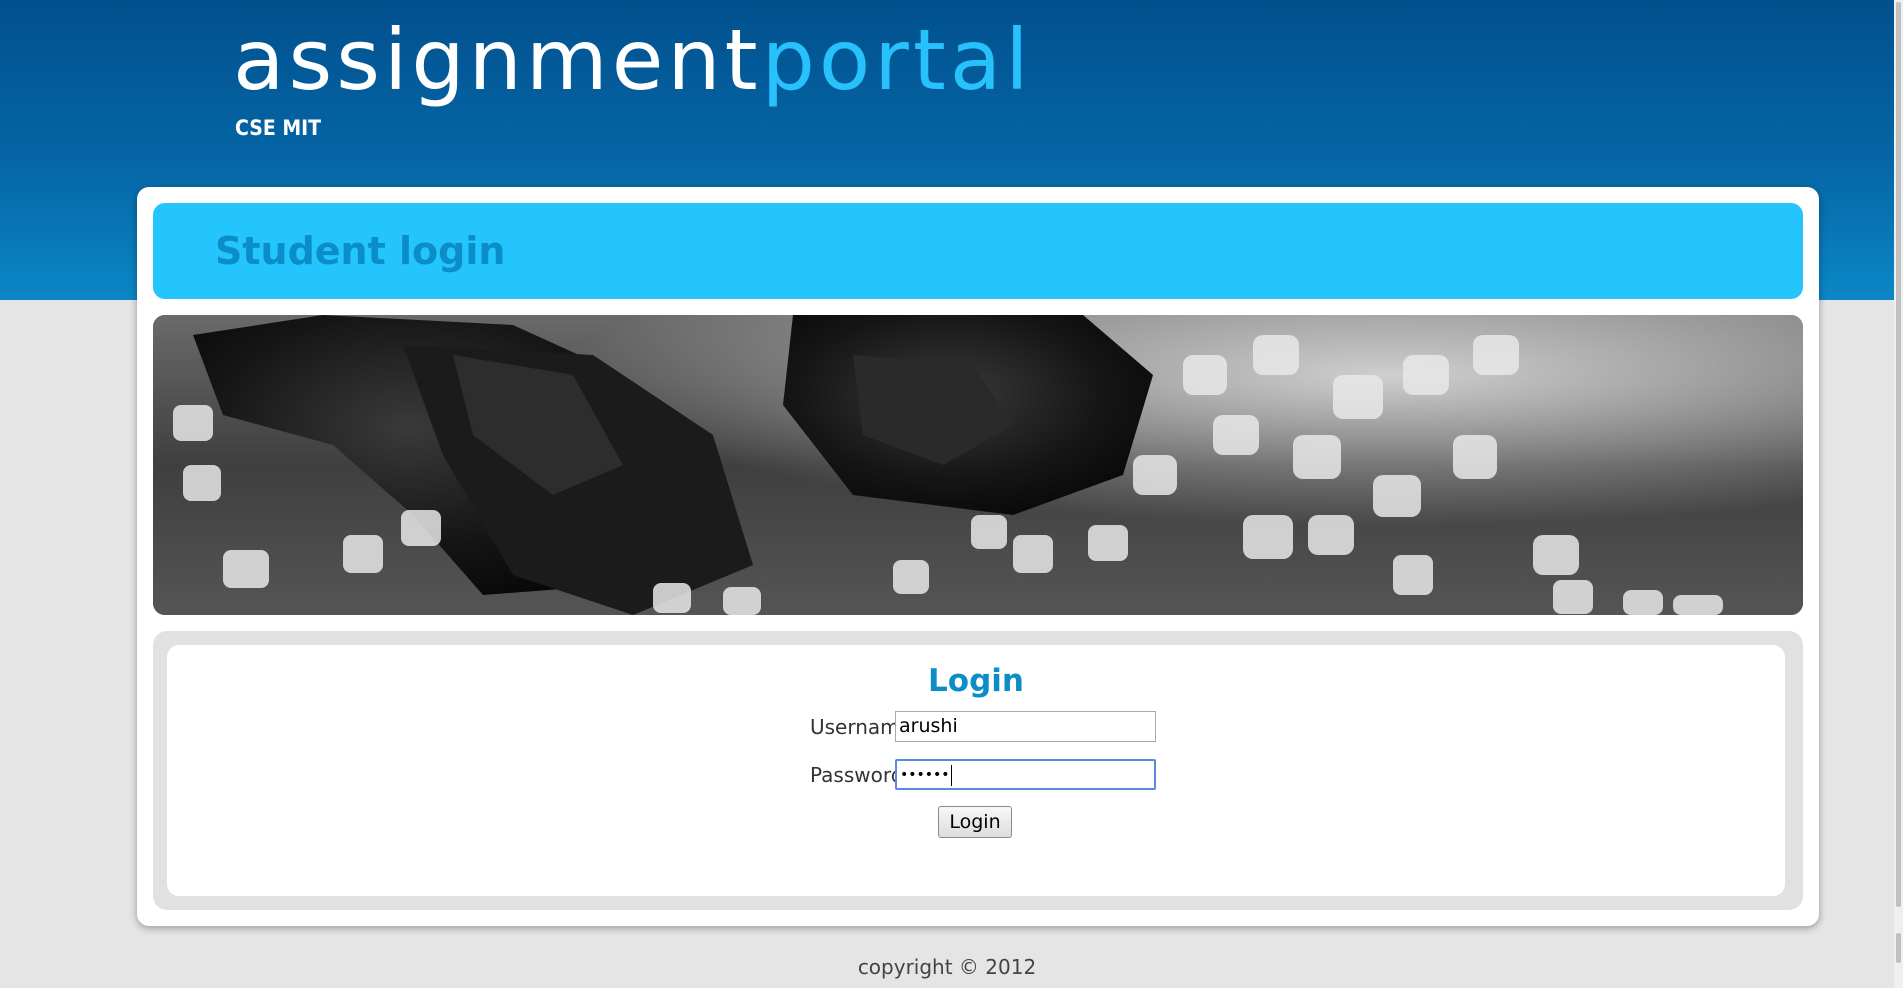  I want to click on vertical-scrollbar, so click(1898, 494).